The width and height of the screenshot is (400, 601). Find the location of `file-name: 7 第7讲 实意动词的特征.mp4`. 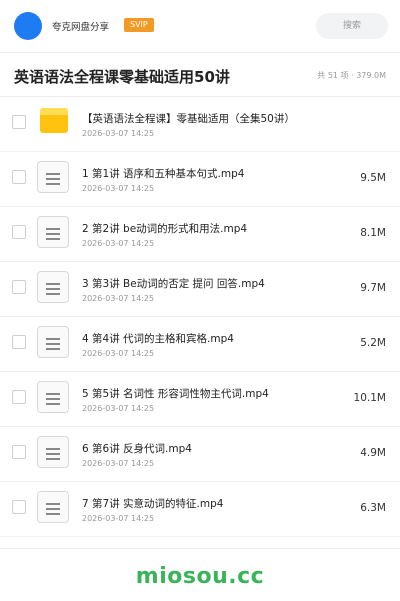

file-name: 7 第7讲 实意动词的特征.mp4 is located at coordinates (153, 504).